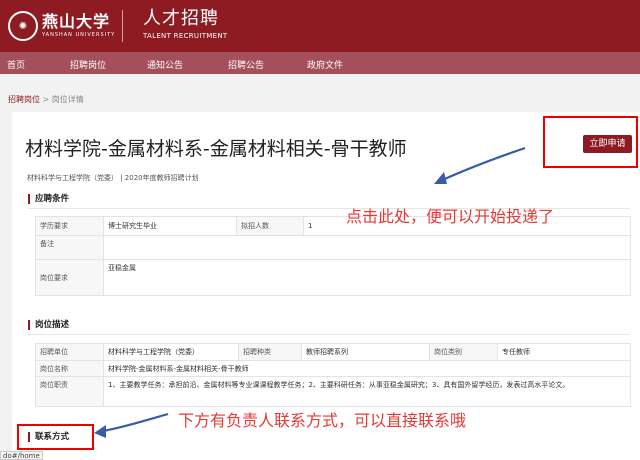 This screenshot has width=640, height=460. Describe the element at coordinates (440, 178) in the screenshot. I see `apply-arrowhead-icon` at that location.